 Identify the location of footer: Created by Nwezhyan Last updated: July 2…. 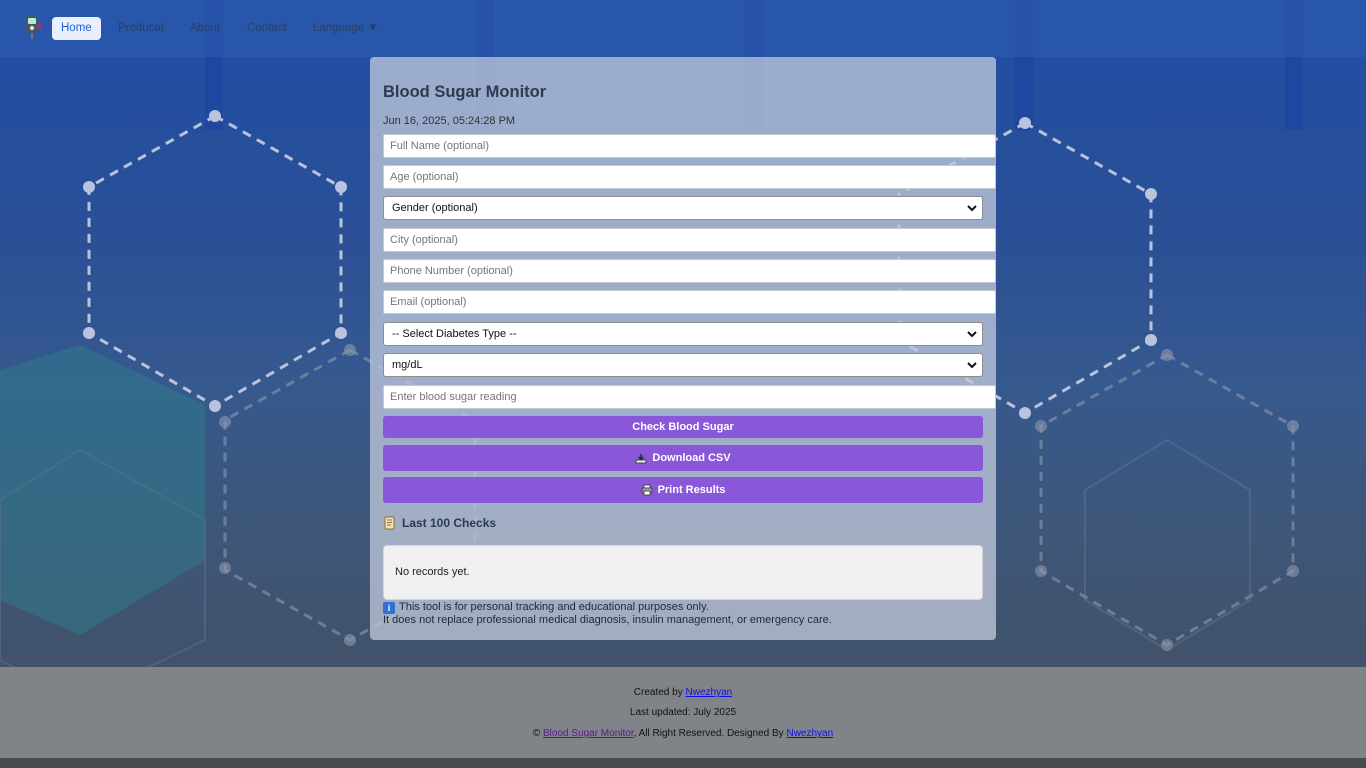
(683, 712).